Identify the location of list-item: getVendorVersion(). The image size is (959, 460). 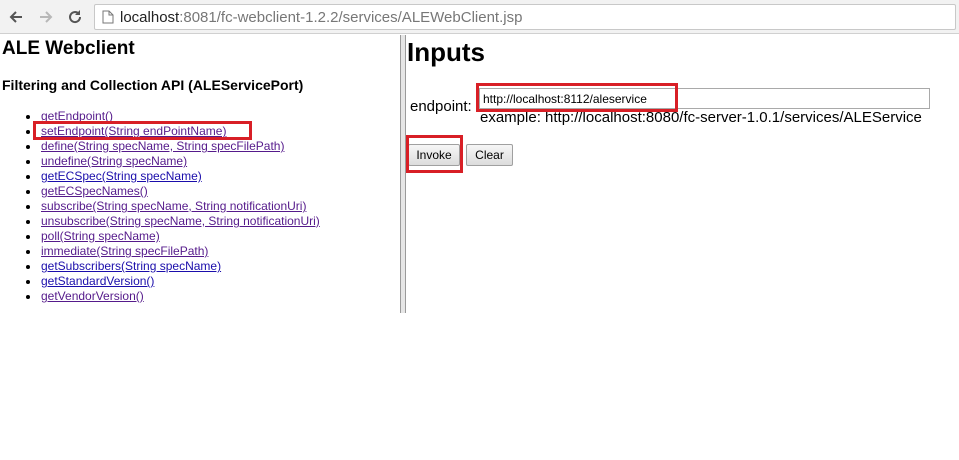
(172, 296).